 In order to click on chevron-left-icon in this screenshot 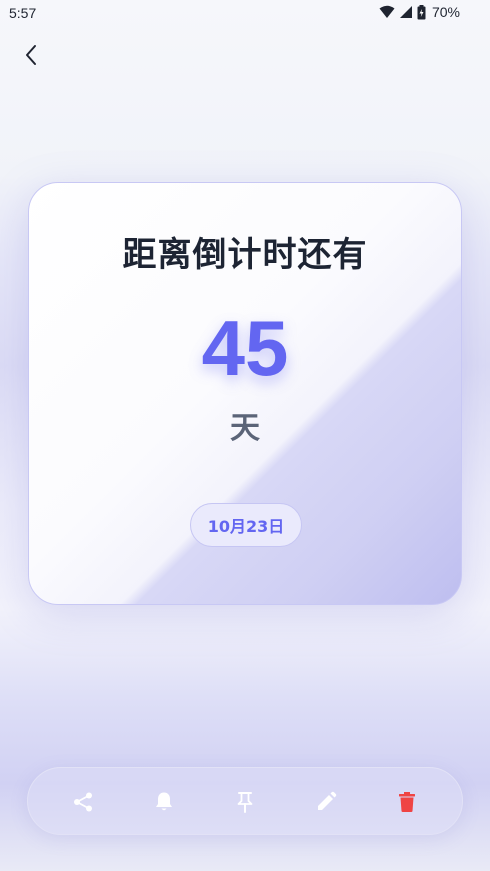, I will do `click(31, 57)`.